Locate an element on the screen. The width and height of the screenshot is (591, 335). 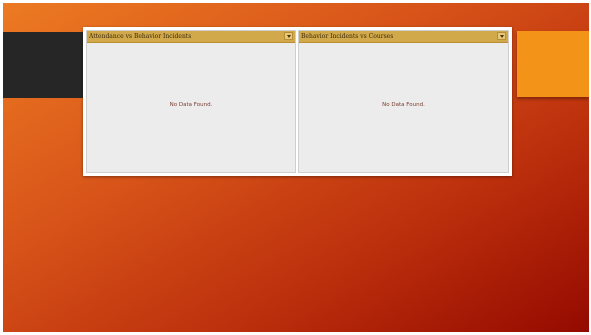
panel-header: Attendance vs Behavior Incidents is located at coordinates (191, 37).